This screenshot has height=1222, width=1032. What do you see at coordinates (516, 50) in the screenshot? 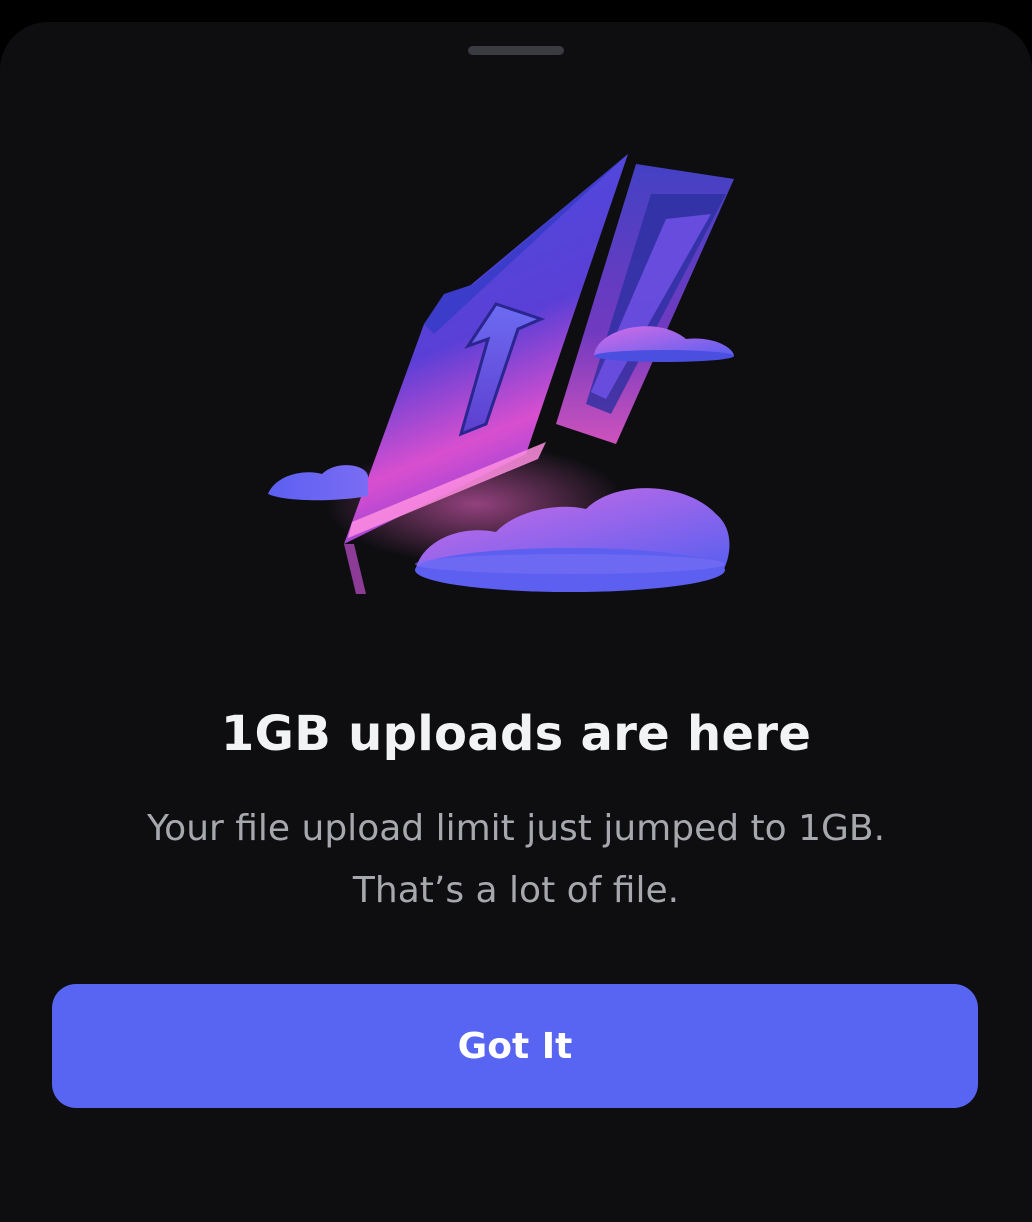
I see `drag-handle` at bounding box center [516, 50].